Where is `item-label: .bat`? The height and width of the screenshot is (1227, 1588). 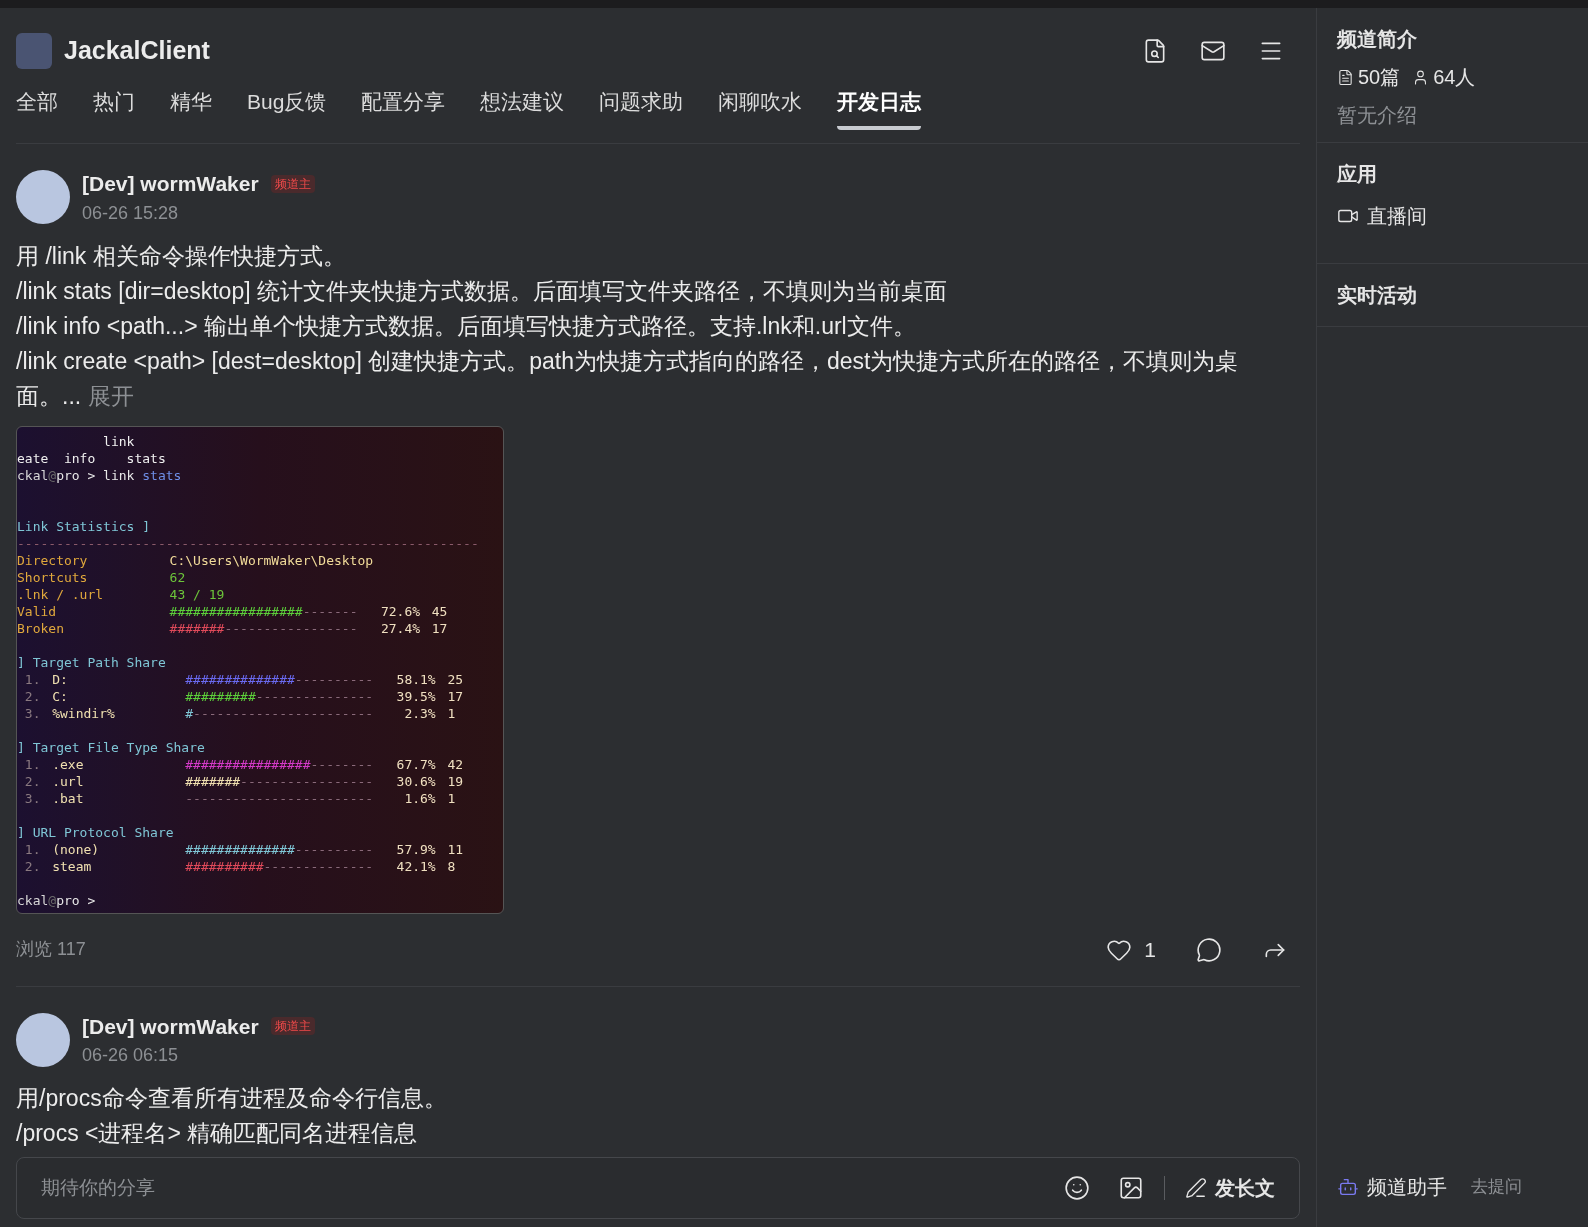
item-label: .bat is located at coordinates (68, 798).